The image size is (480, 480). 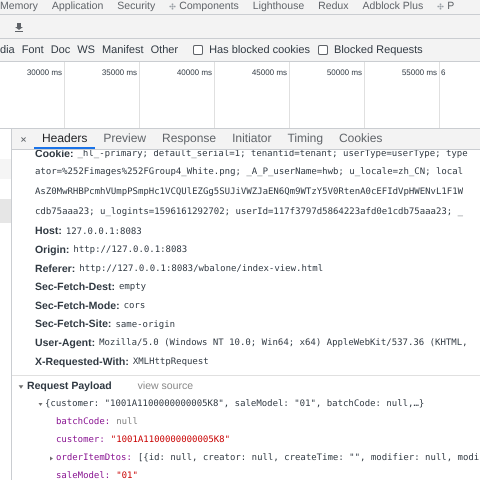 I want to click on filter-type-button: Font, so click(x=33, y=50).